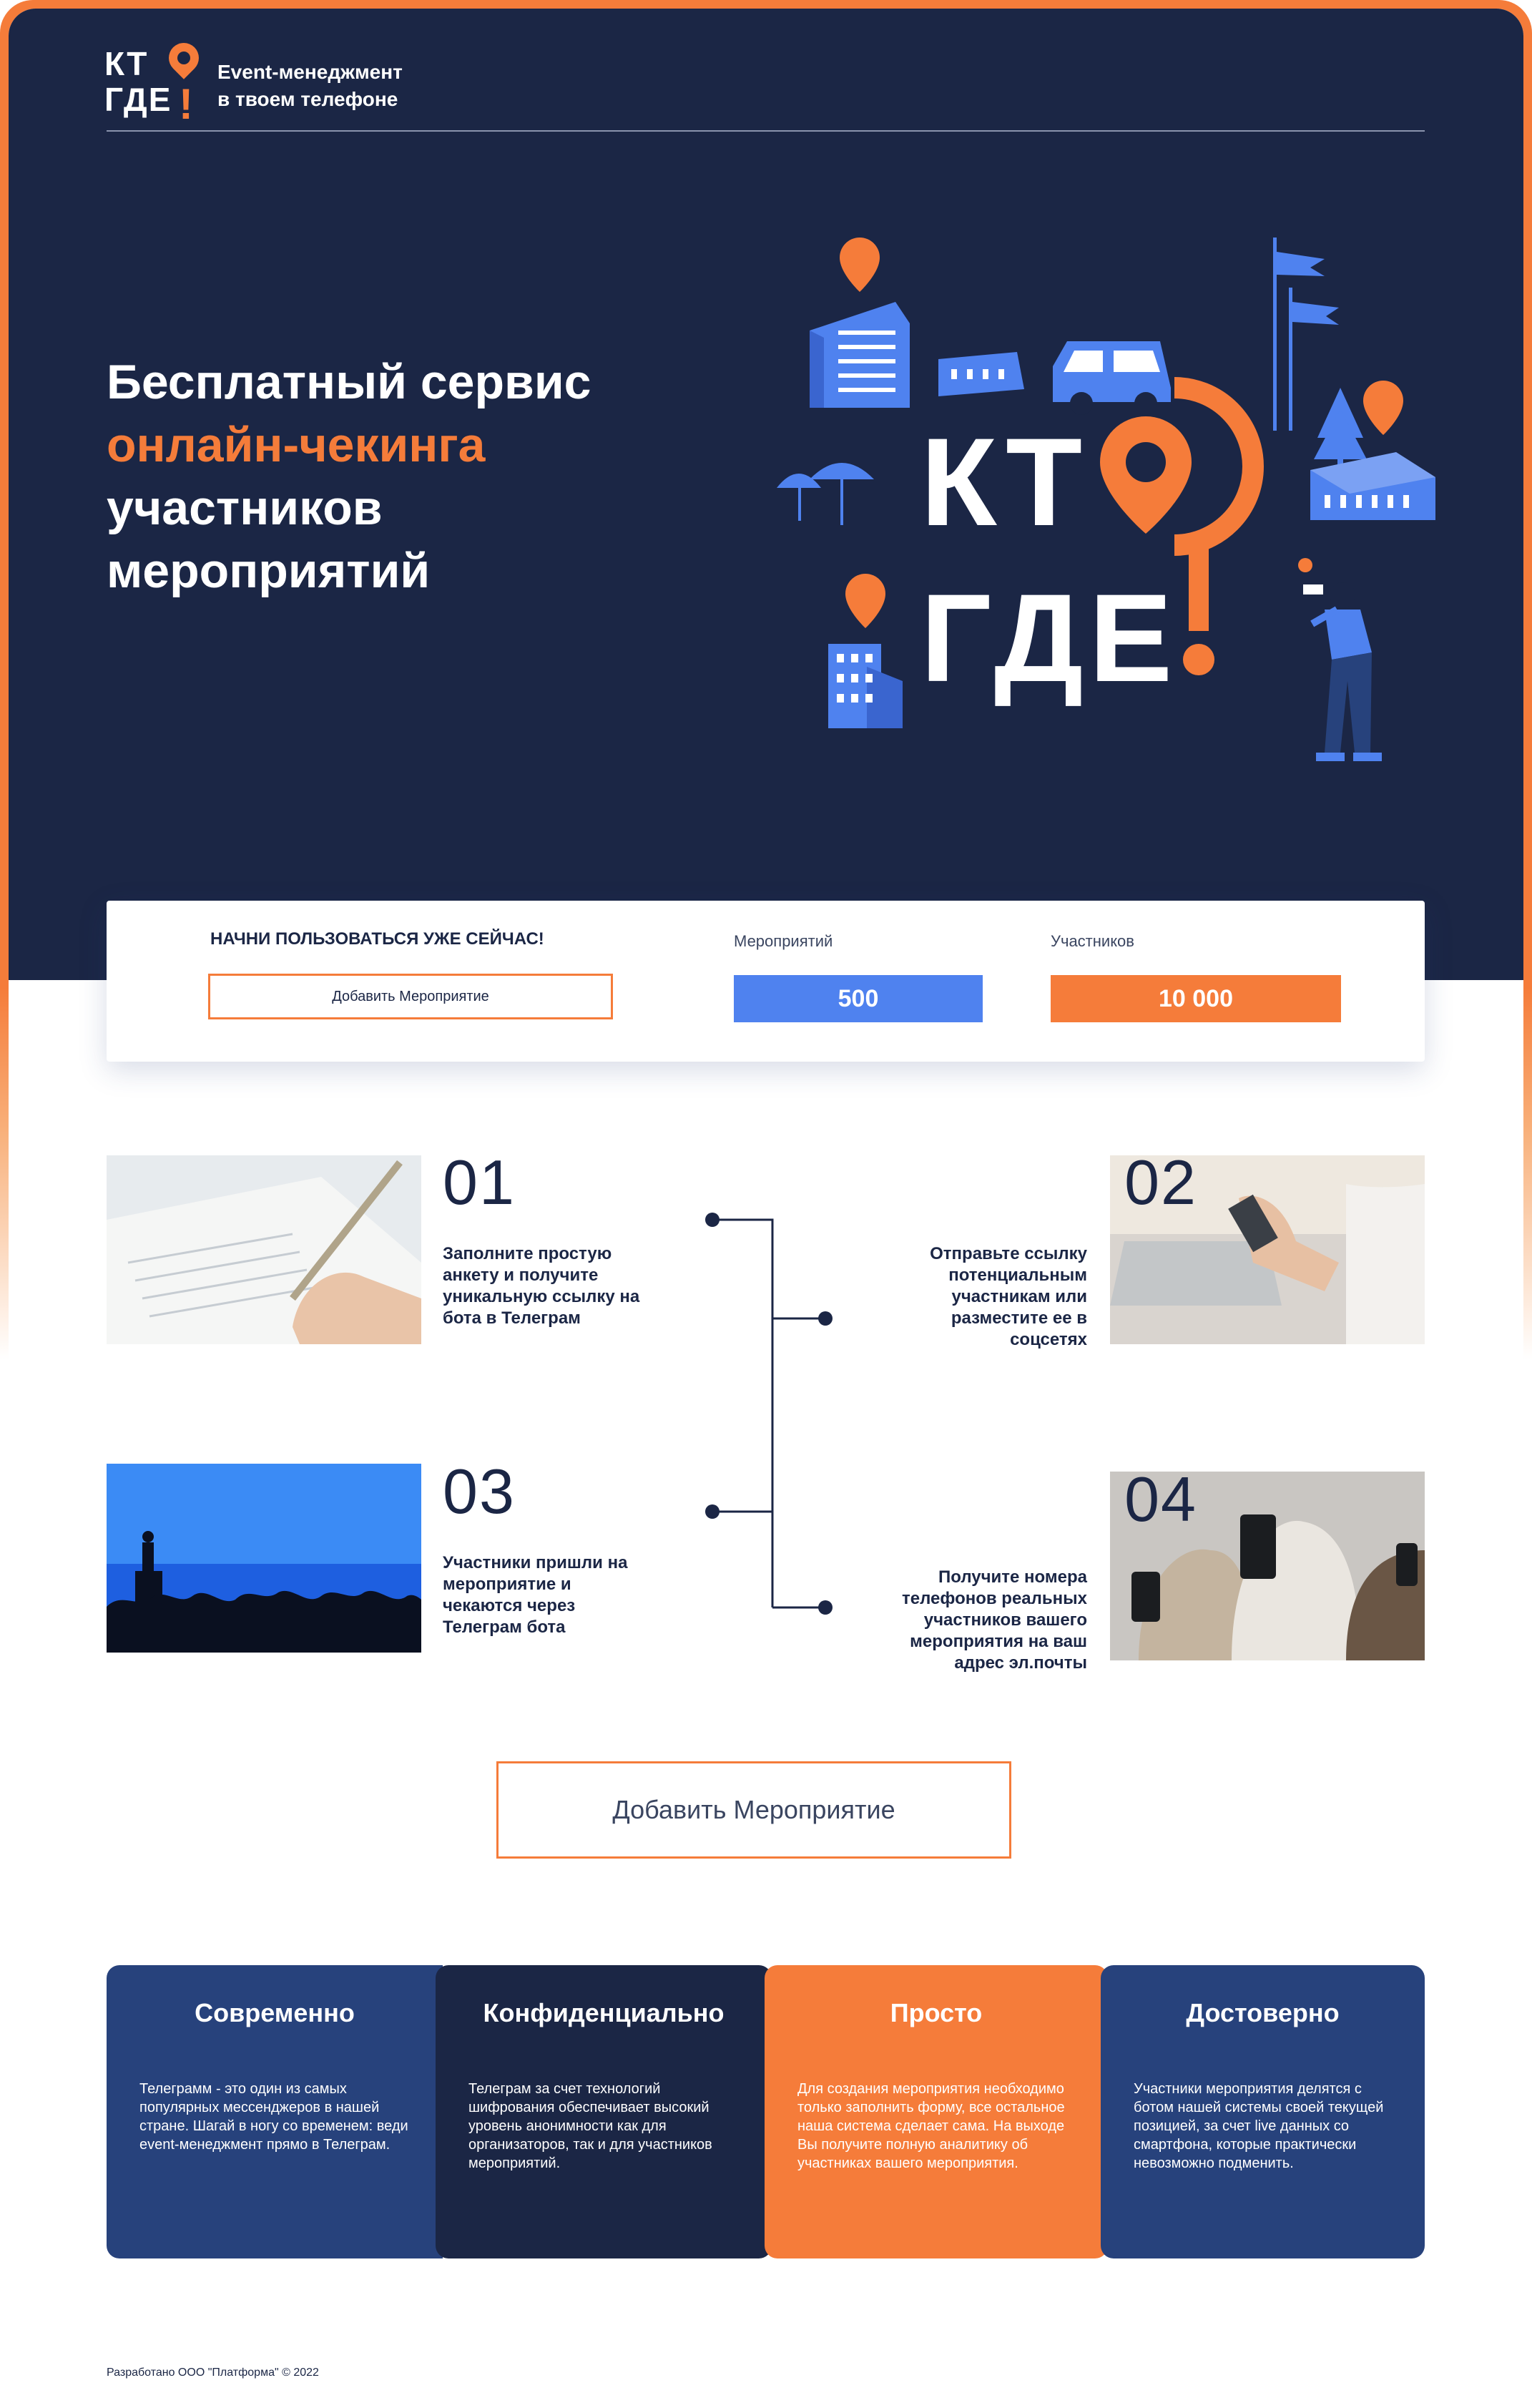 This screenshot has height=2408, width=1532. What do you see at coordinates (784, 941) in the screenshot?
I see `events-label: Мероприятий` at bounding box center [784, 941].